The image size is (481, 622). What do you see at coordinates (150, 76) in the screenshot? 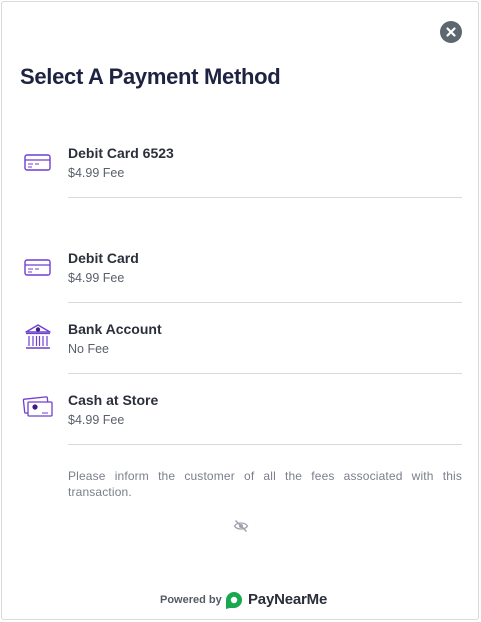
I see `modal-title: Select A Payment Method` at bounding box center [150, 76].